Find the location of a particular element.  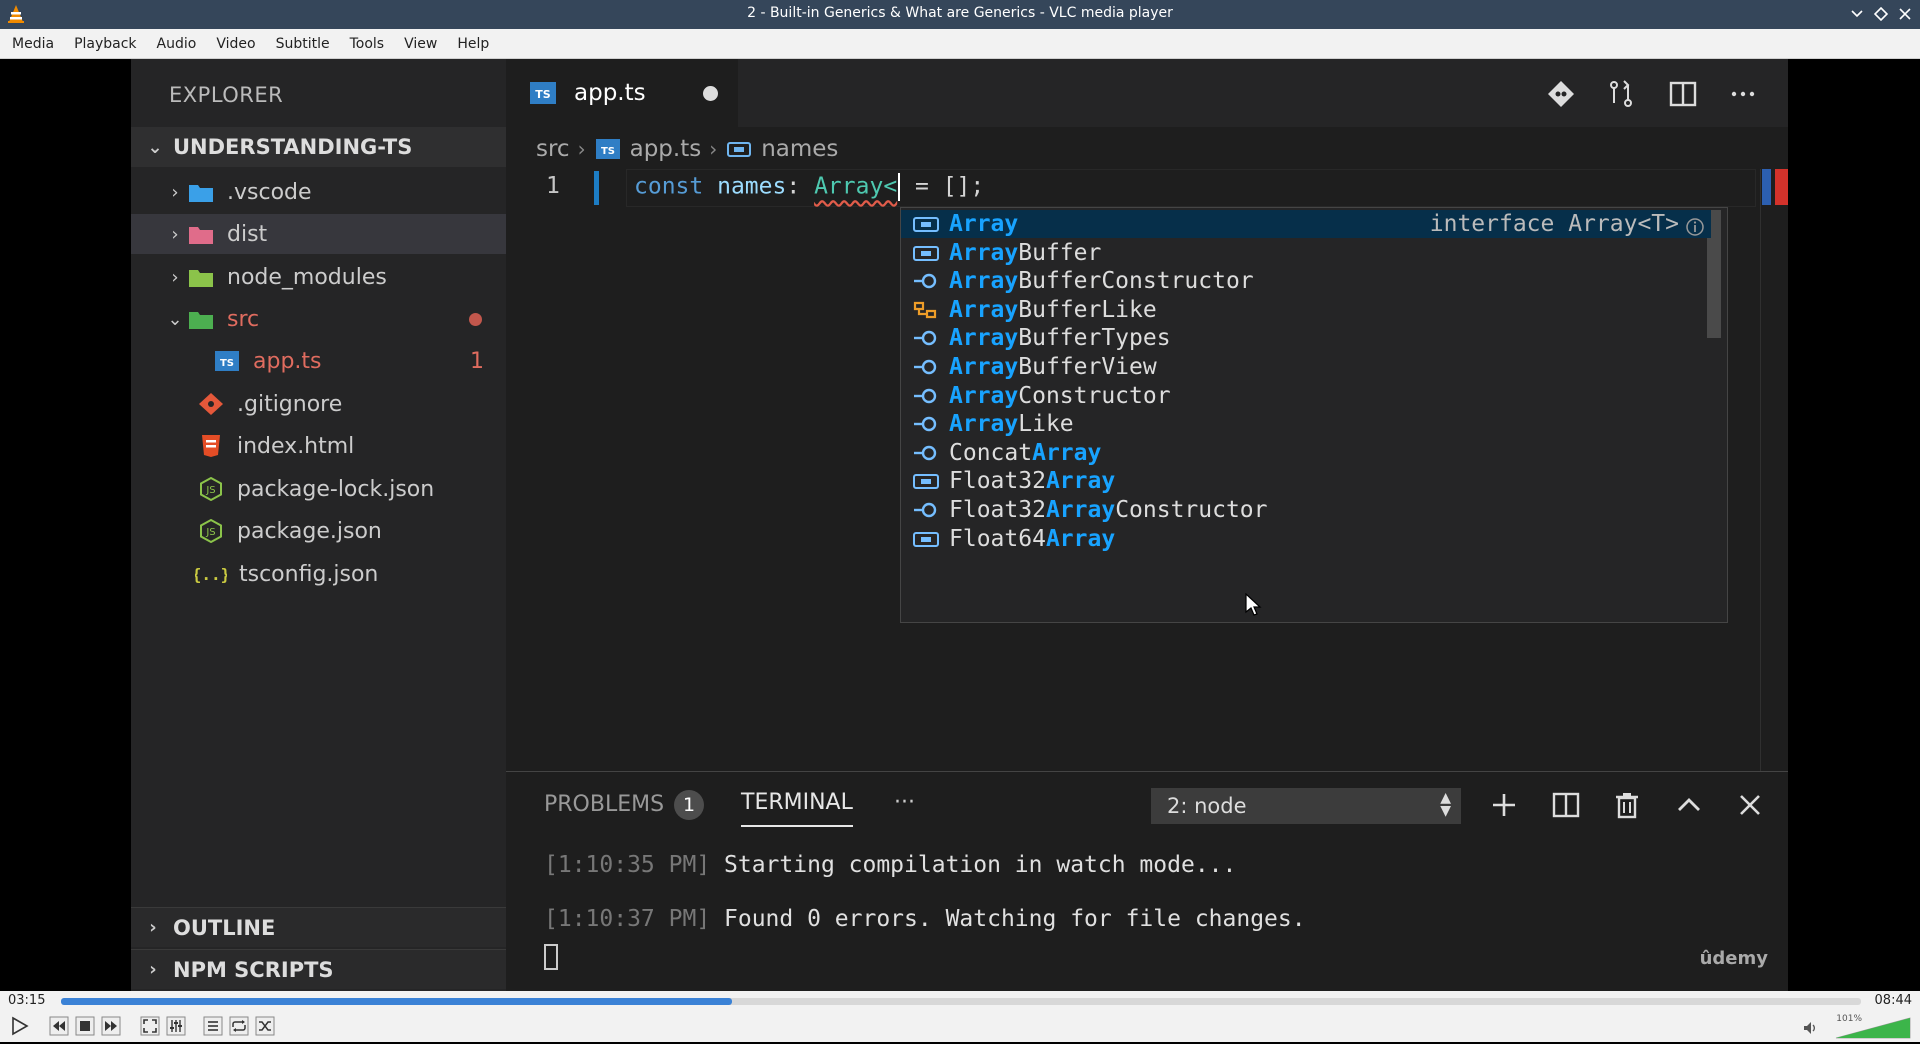

suggestion-item: Float64Array is located at coordinates (1306, 539).